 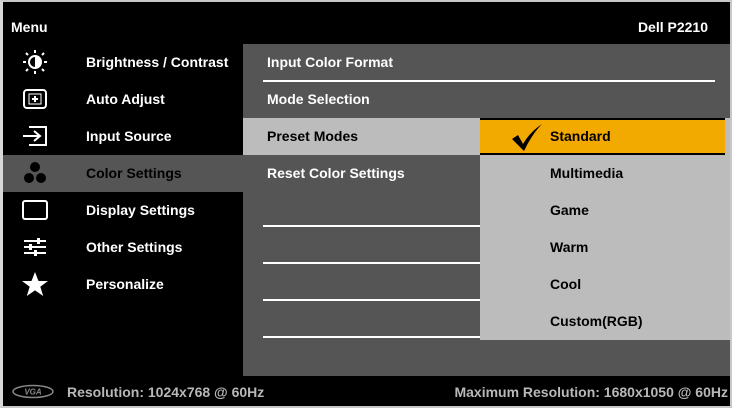 What do you see at coordinates (591, 392) in the screenshot?
I see `maximum-resolution: Maximum Resolution: 1680x1050 @ 60Hz` at bounding box center [591, 392].